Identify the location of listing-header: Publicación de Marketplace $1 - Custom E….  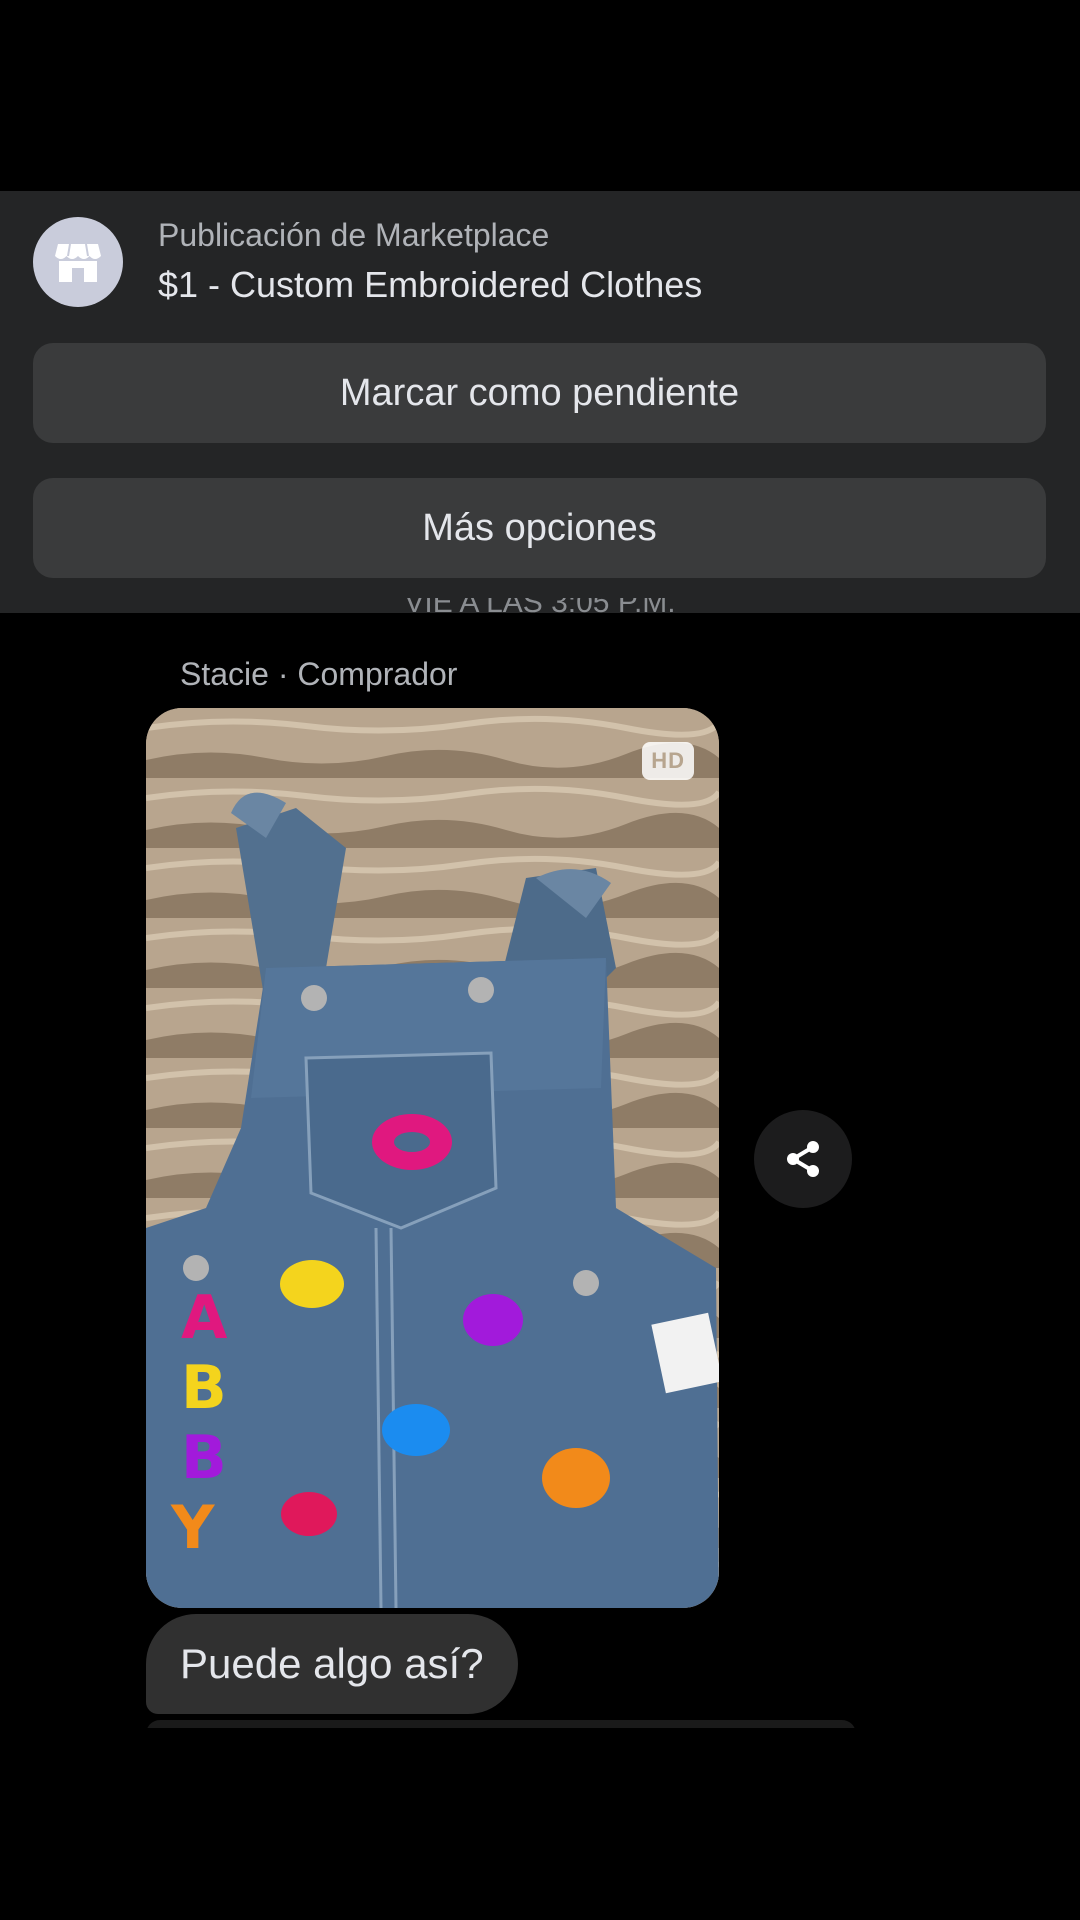
(367, 262).